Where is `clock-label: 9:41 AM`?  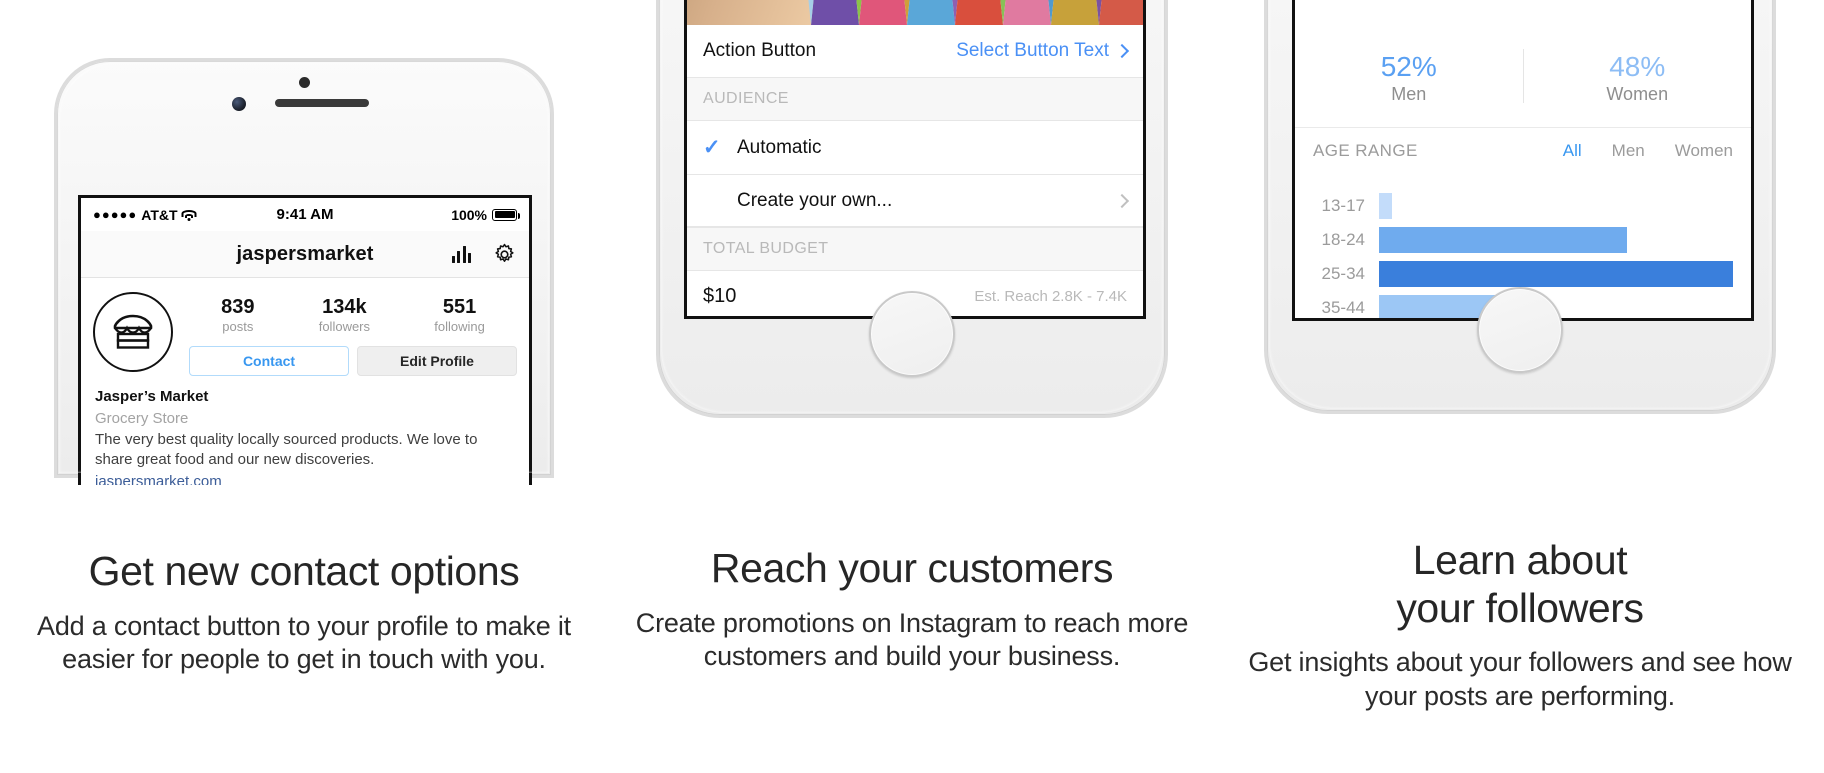 clock-label: 9:41 AM is located at coordinates (305, 214).